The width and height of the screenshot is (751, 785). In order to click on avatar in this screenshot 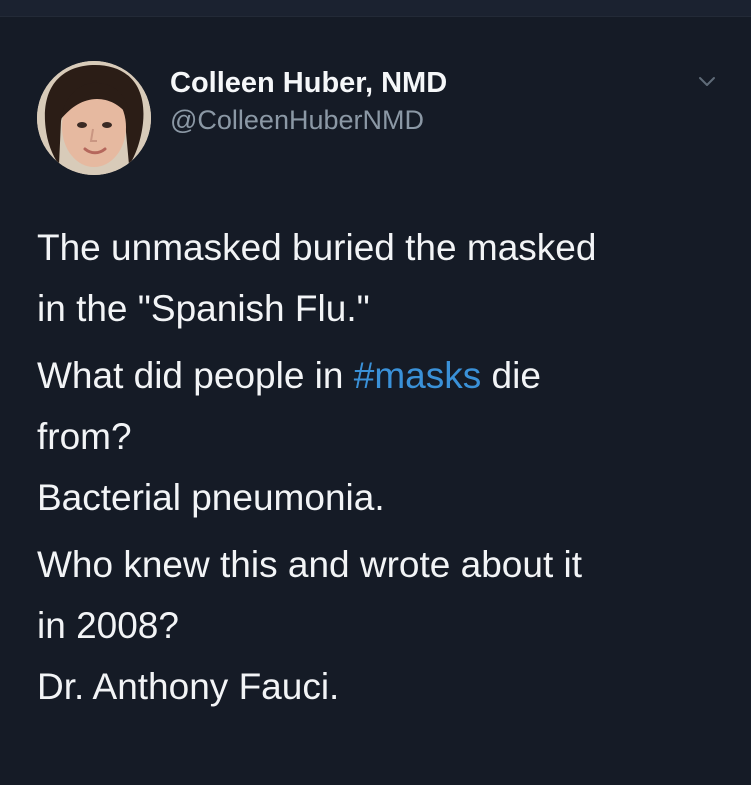, I will do `click(94, 118)`.